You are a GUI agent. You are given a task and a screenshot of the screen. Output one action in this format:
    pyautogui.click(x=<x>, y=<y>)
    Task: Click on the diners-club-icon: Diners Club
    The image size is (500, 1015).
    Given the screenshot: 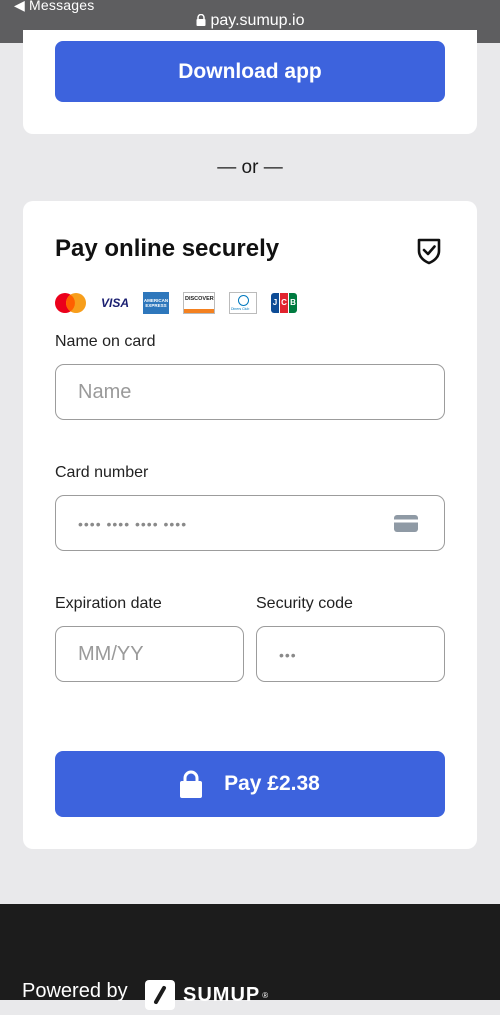 What is the action you would take?
    pyautogui.click(x=243, y=303)
    